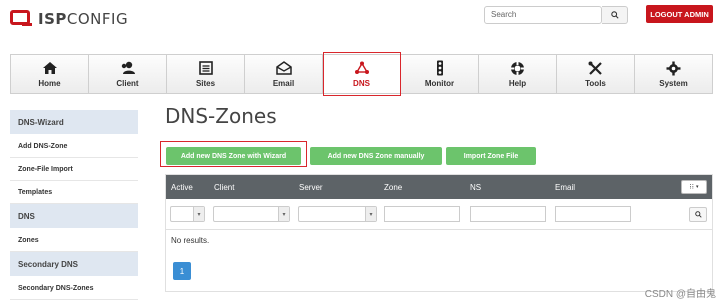  Describe the element at coordinates (221, 116) in the screenshot. I see `page-title: DNS-Zones` at that location.